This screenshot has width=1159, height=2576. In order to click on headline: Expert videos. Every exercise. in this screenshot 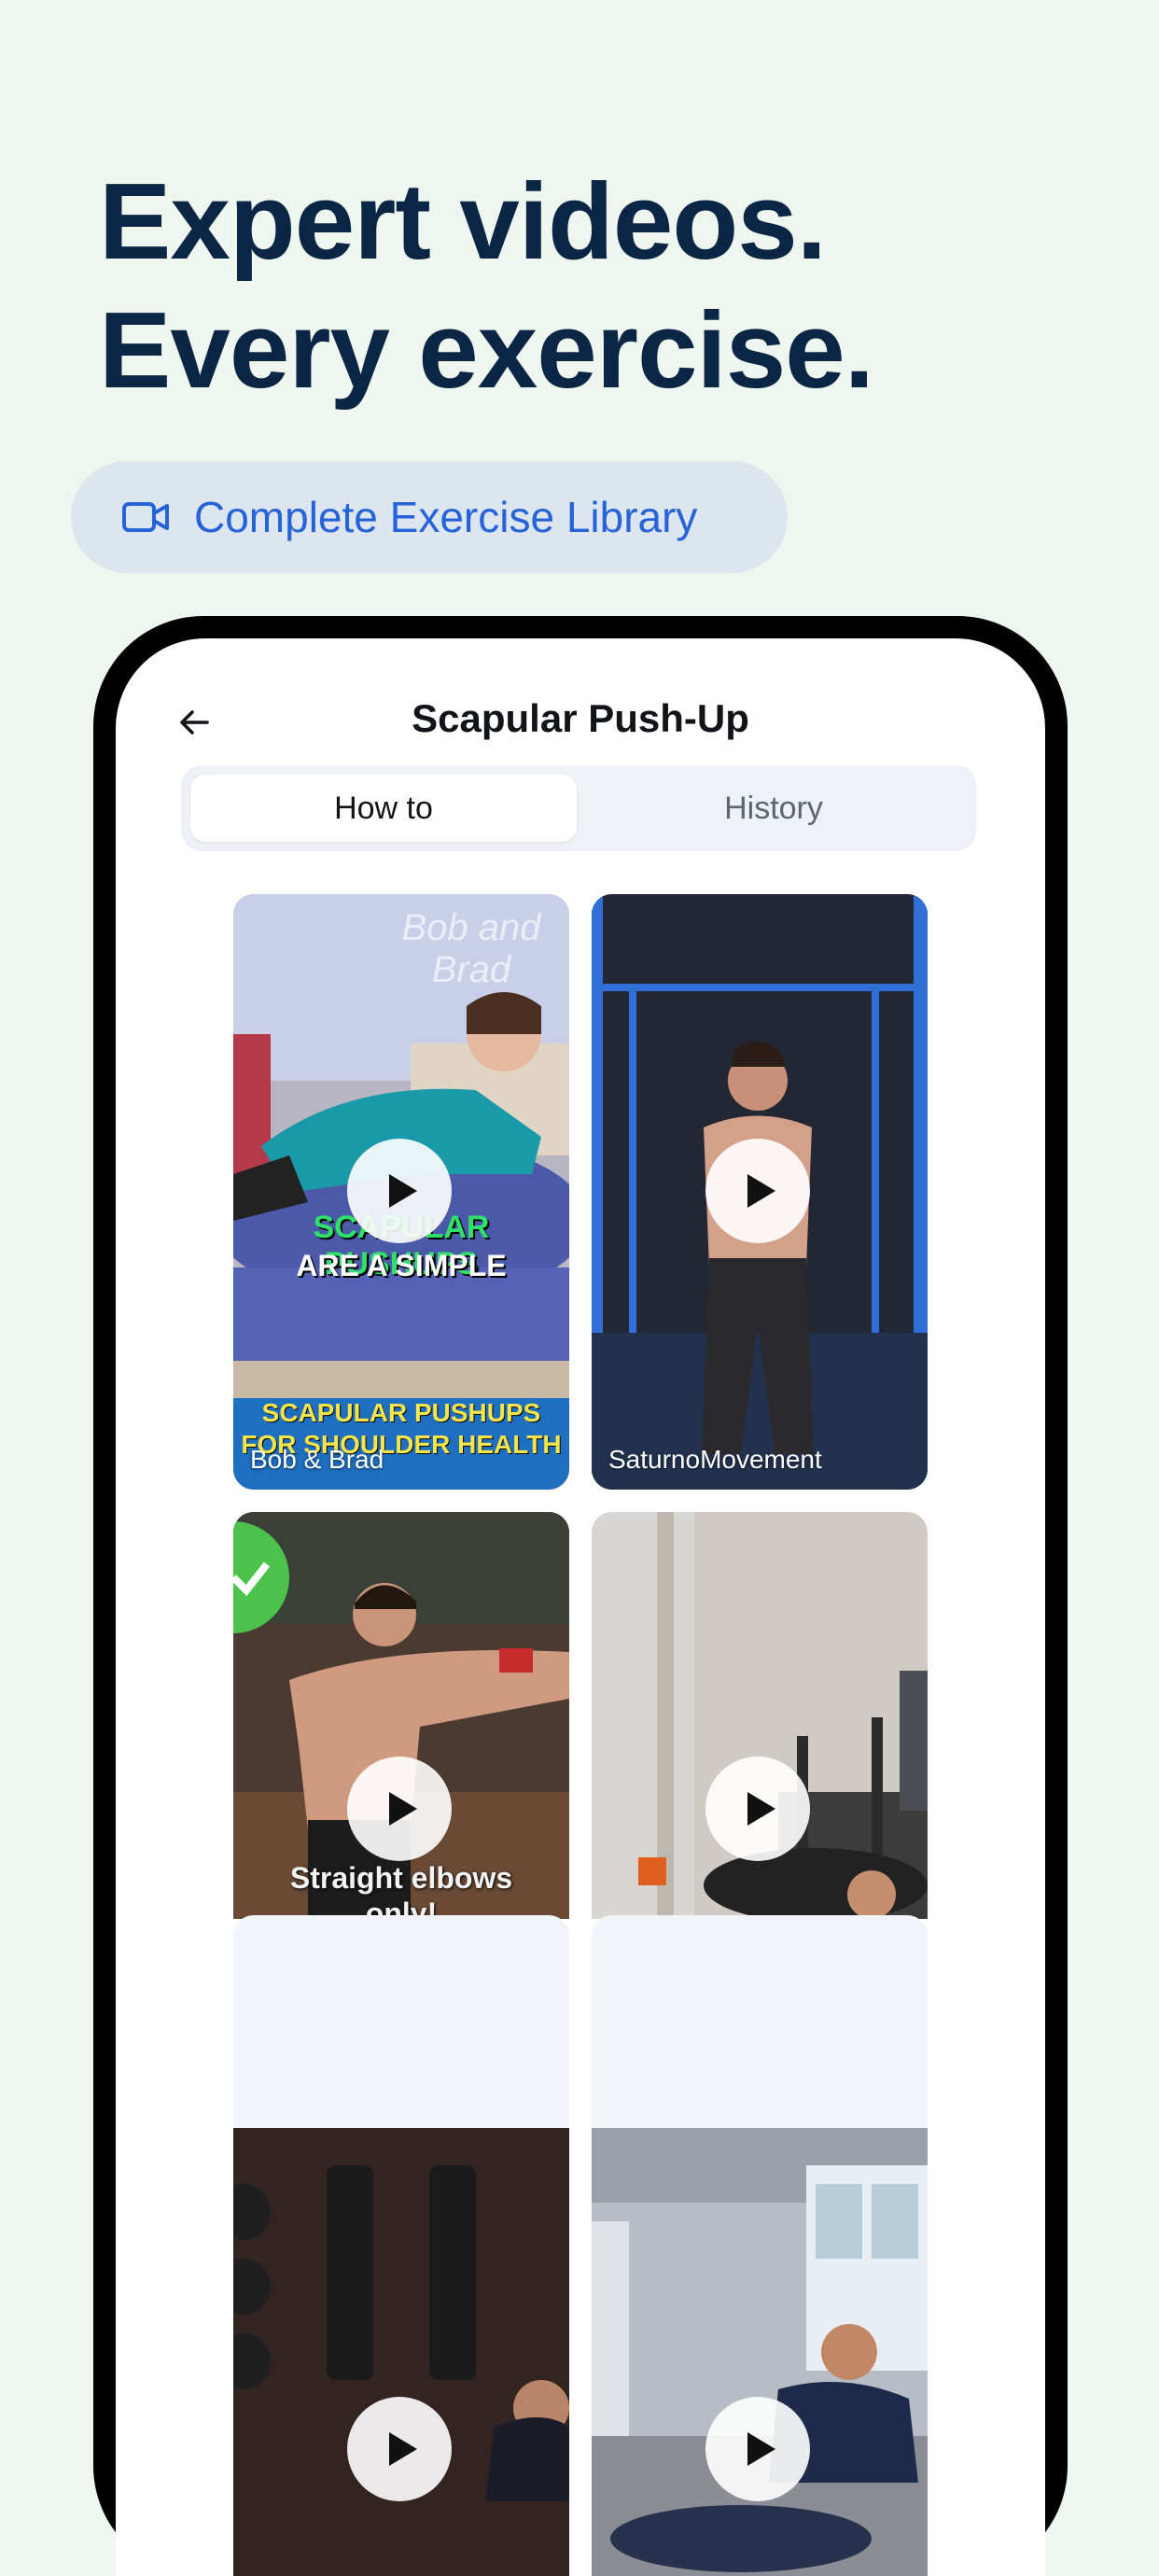, I will do `click(487, 285)`.